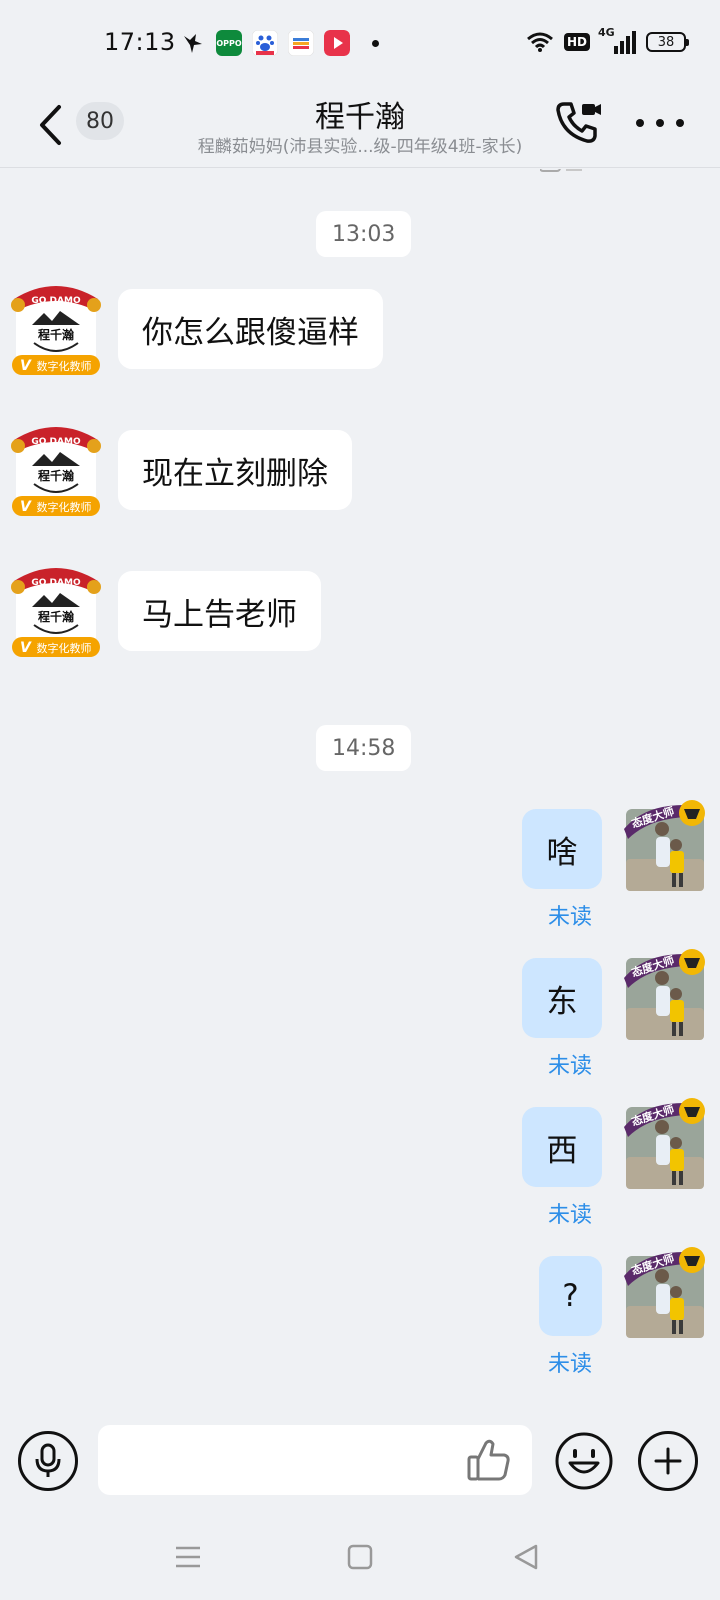 This screenshot has width=720, height=1600. Describe the element at coordinates (265, 43) in the screenshot. I see `baidu-app-icon` at that location.